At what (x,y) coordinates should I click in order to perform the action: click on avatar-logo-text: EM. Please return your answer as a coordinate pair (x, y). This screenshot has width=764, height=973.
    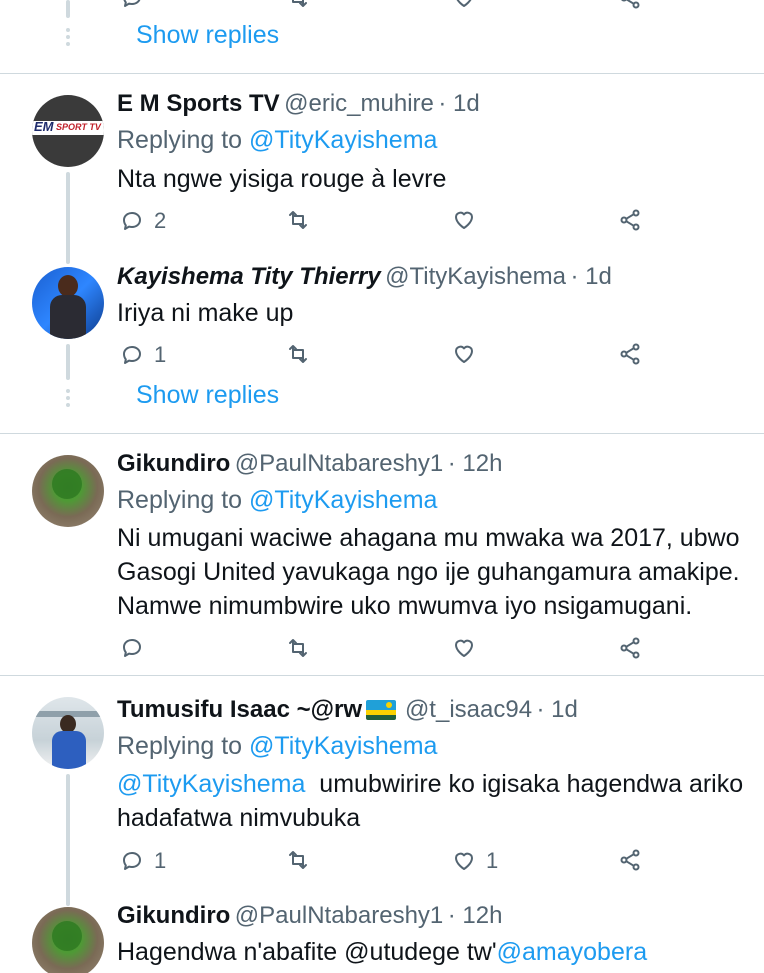
    Looking at the image, I should click on (44, 126).